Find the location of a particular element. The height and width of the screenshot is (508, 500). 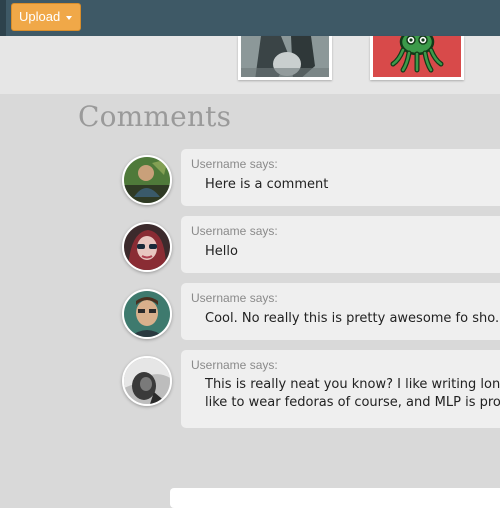

upload-button: Upload is located at coordinates (46, 17).